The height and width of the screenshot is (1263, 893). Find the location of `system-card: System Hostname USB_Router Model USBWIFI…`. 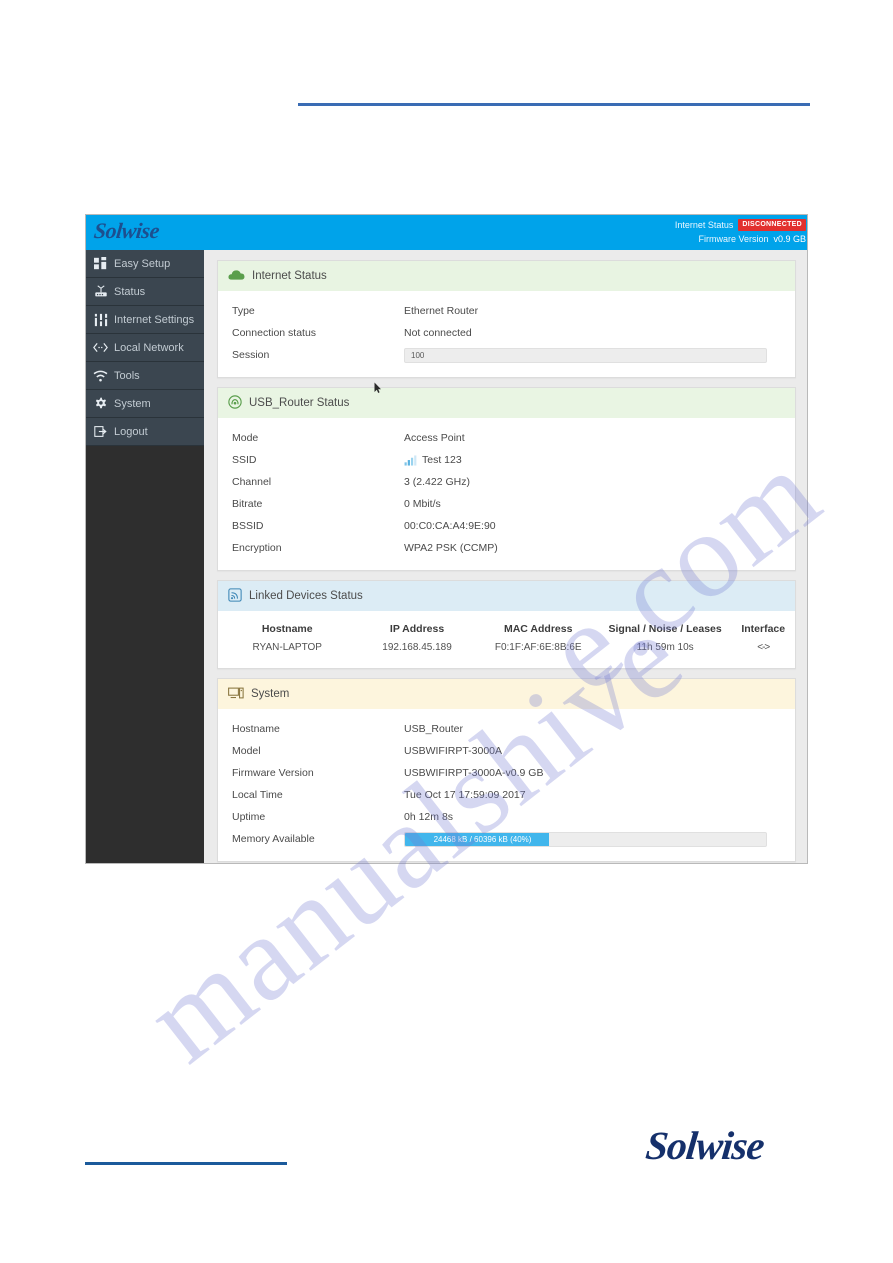

system-card: System Hostname USB_Router Model USBWIFI… is located at coordinates (506, 770).